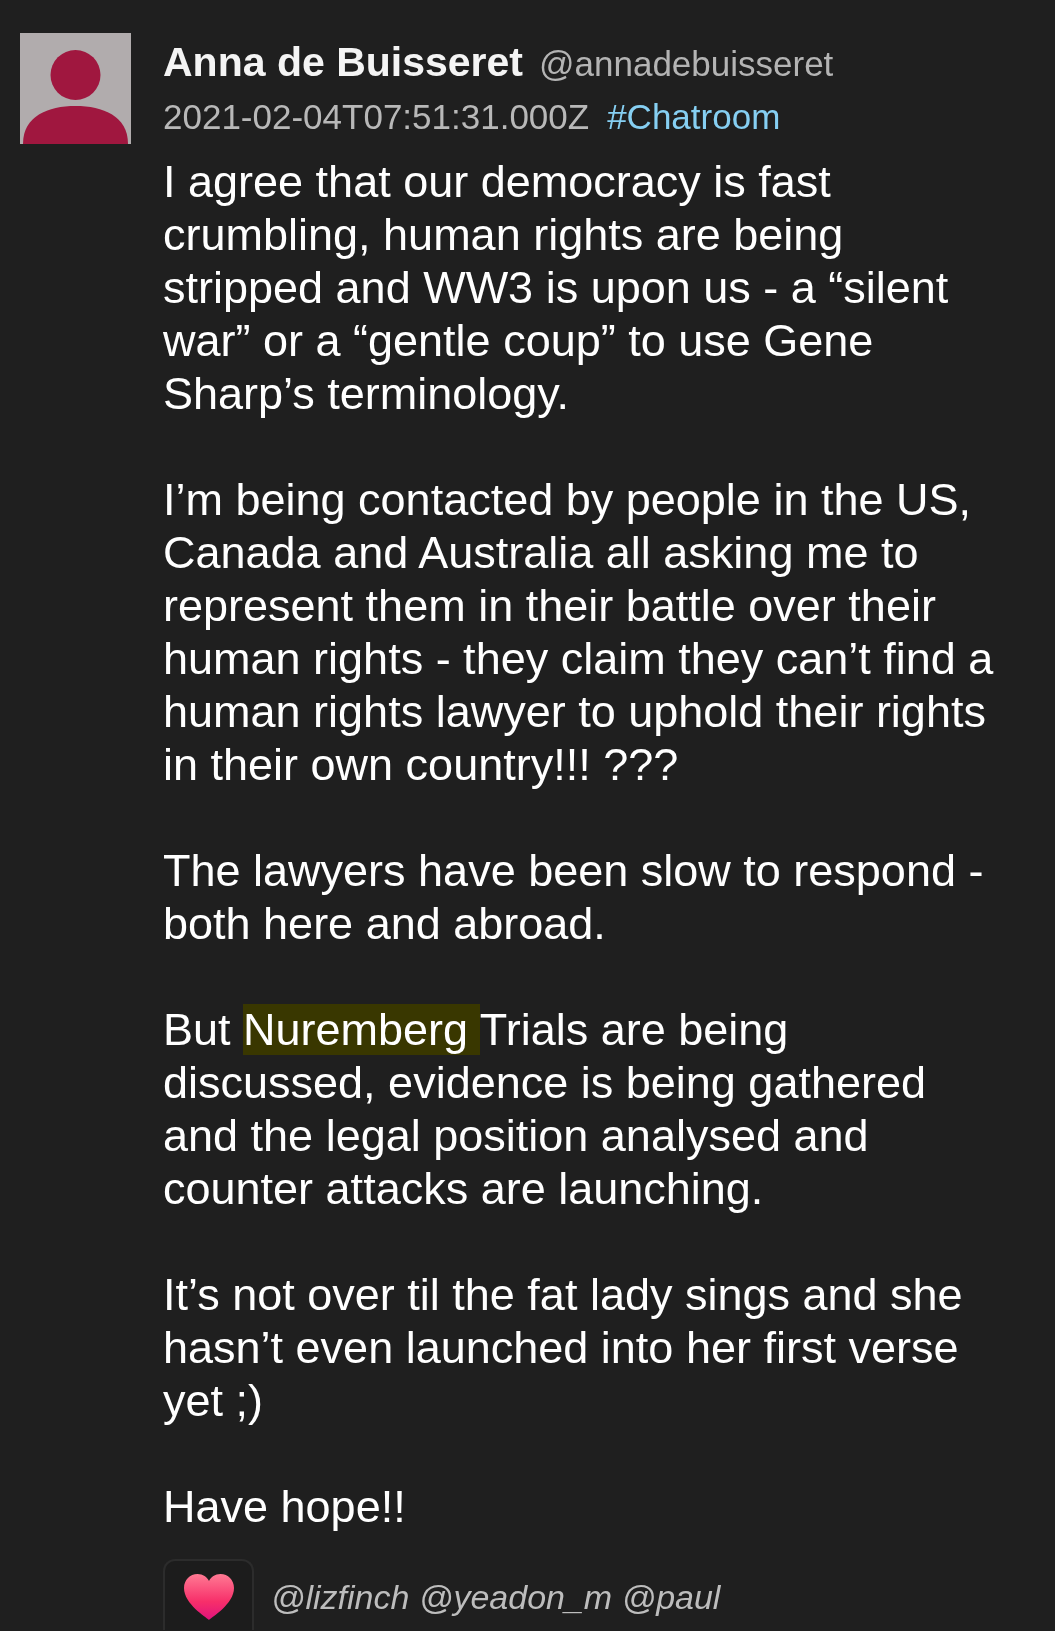 This screenshot has height=1631, width=1055. Describe the element at coordinates (496, 1597) in the screenshot. I see `reaction-users: @lizfinch @yeadon_m @paul` at that location.